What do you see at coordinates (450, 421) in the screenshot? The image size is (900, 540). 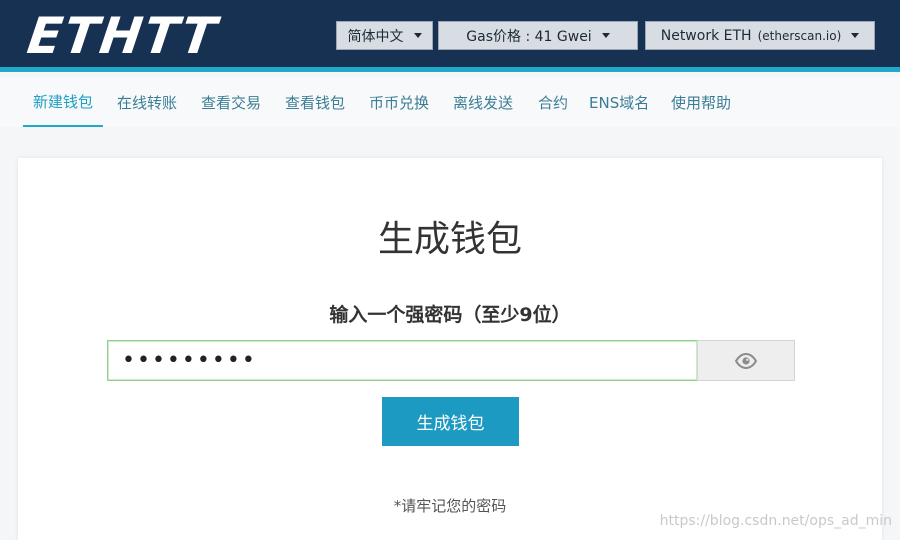 I see `generate-wallet-button: 生成钱包` at bounding box center [450, 421].